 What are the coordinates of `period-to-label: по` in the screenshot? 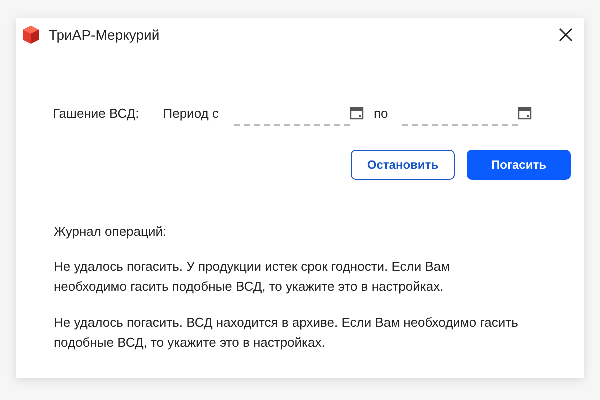 It's located at (381, 114).